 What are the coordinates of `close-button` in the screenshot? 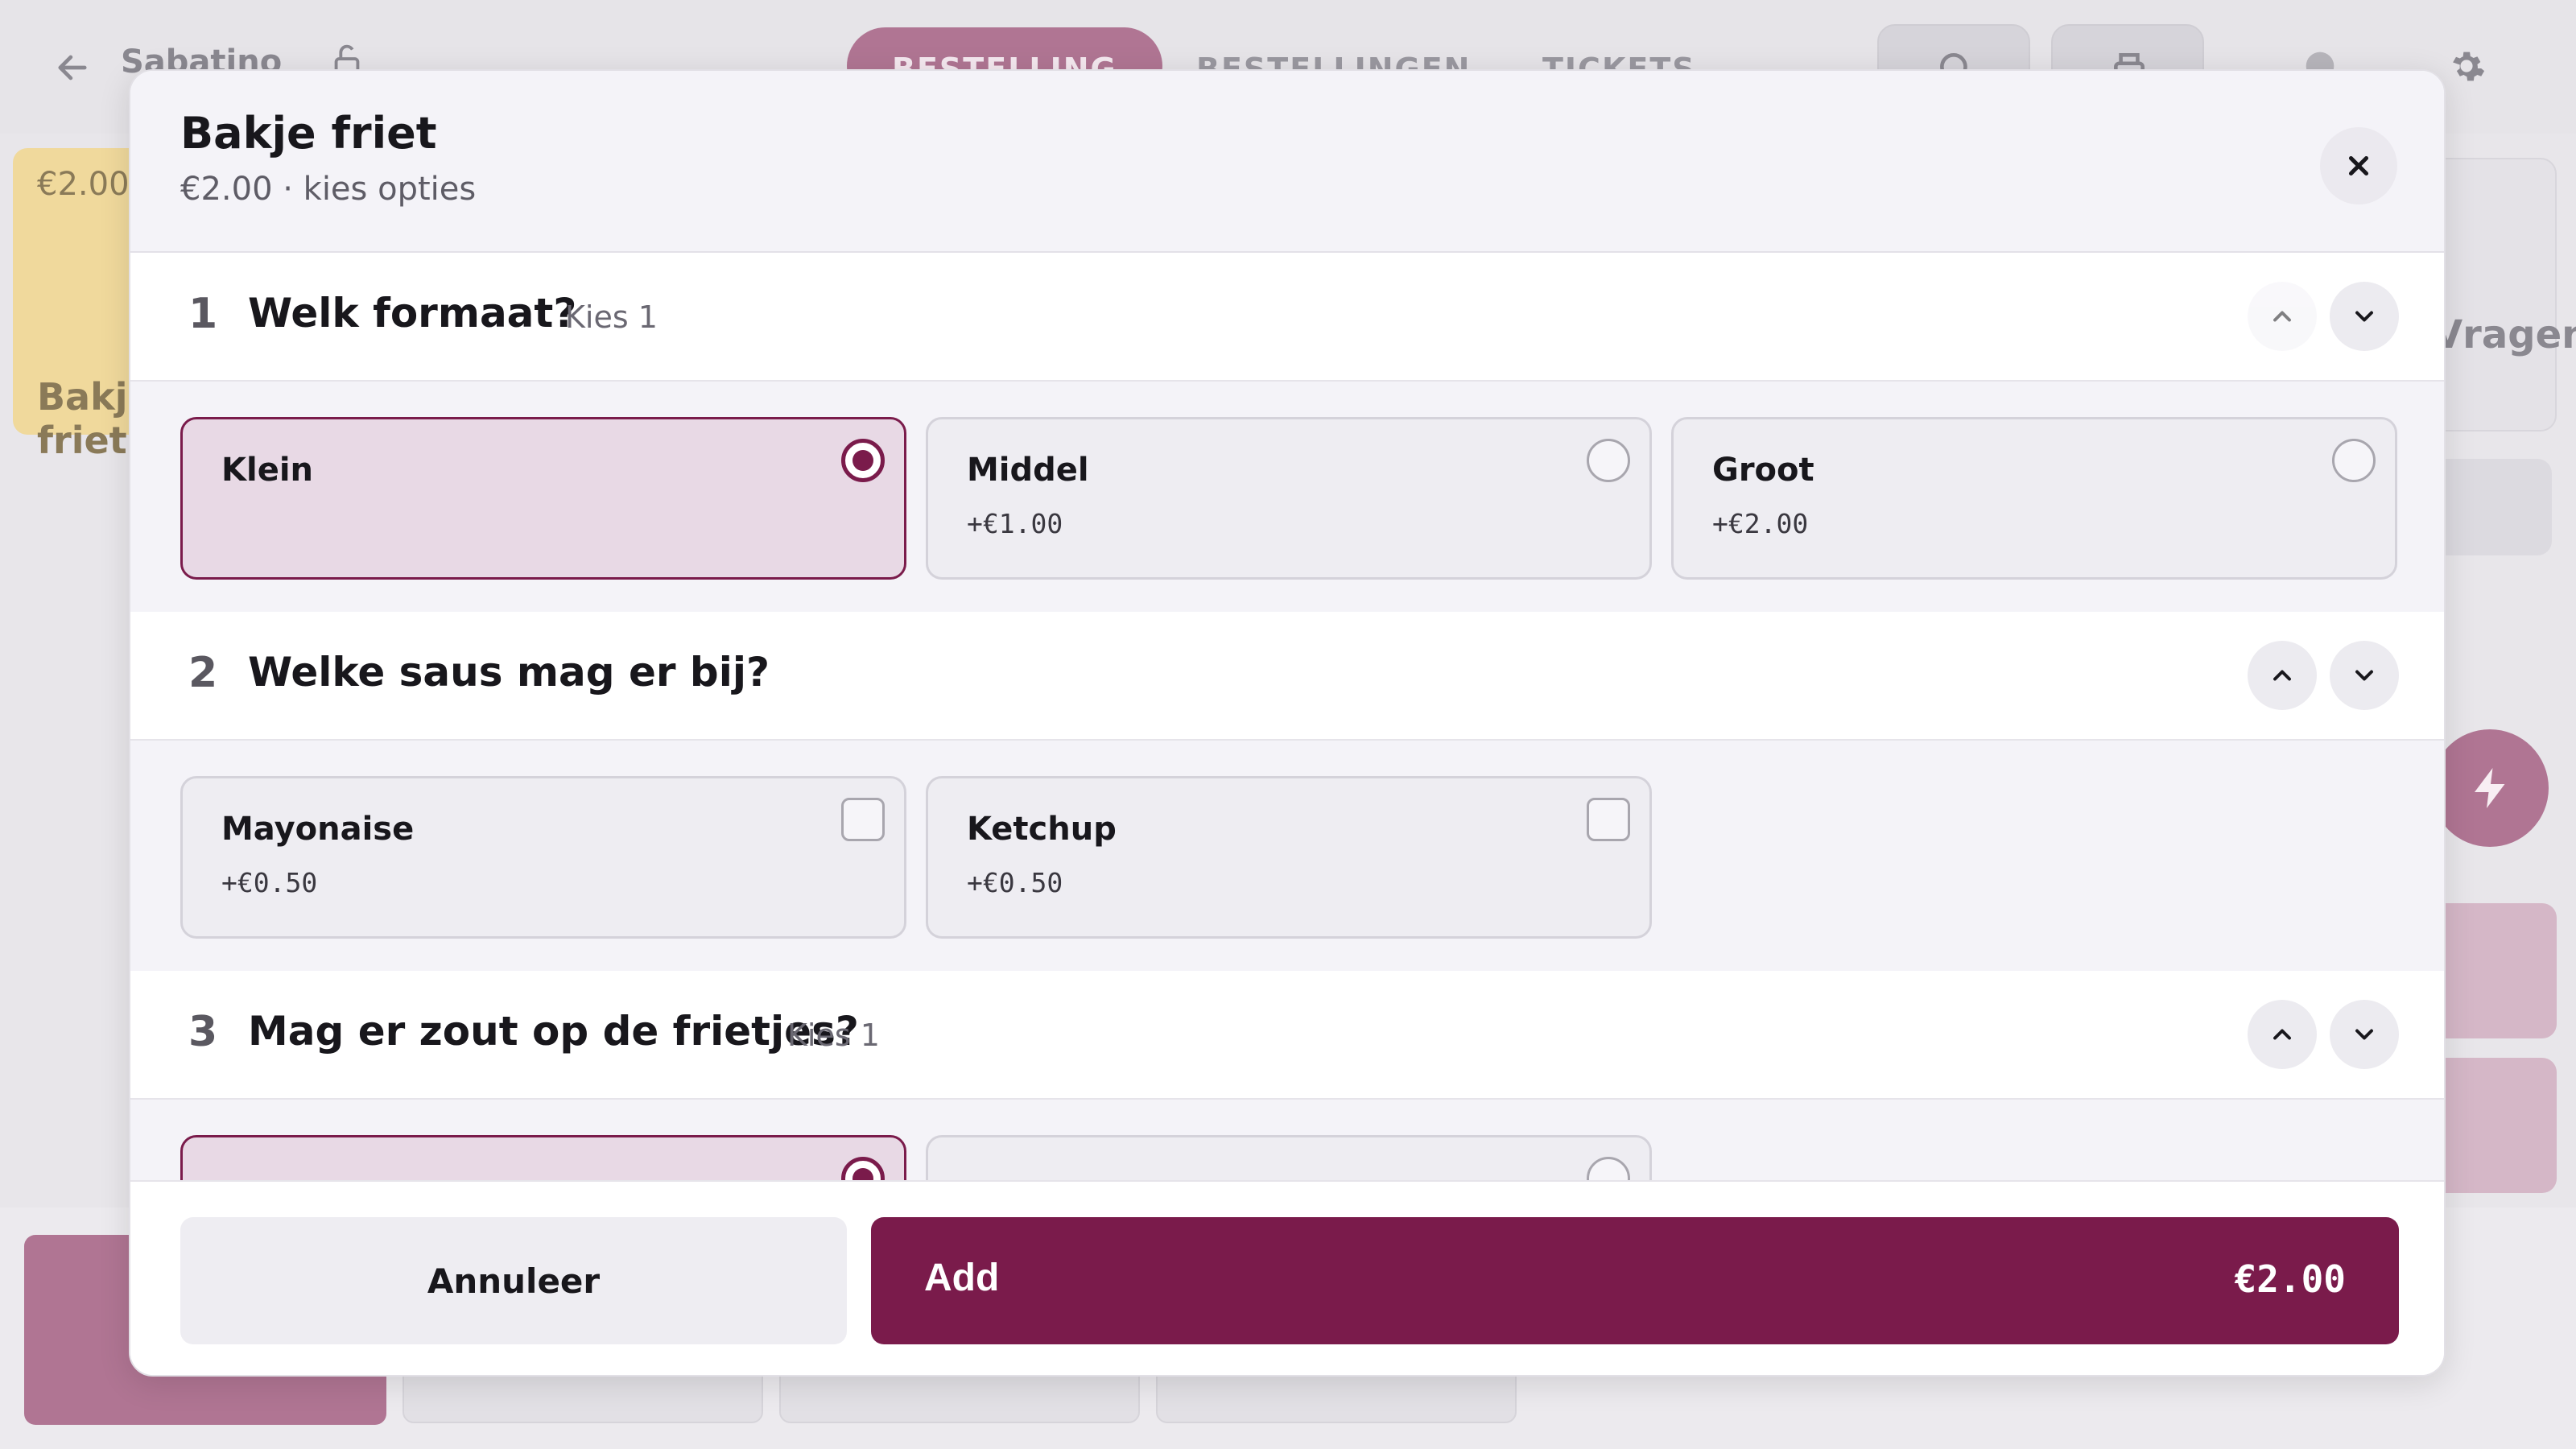 It's located at (2358, 165).